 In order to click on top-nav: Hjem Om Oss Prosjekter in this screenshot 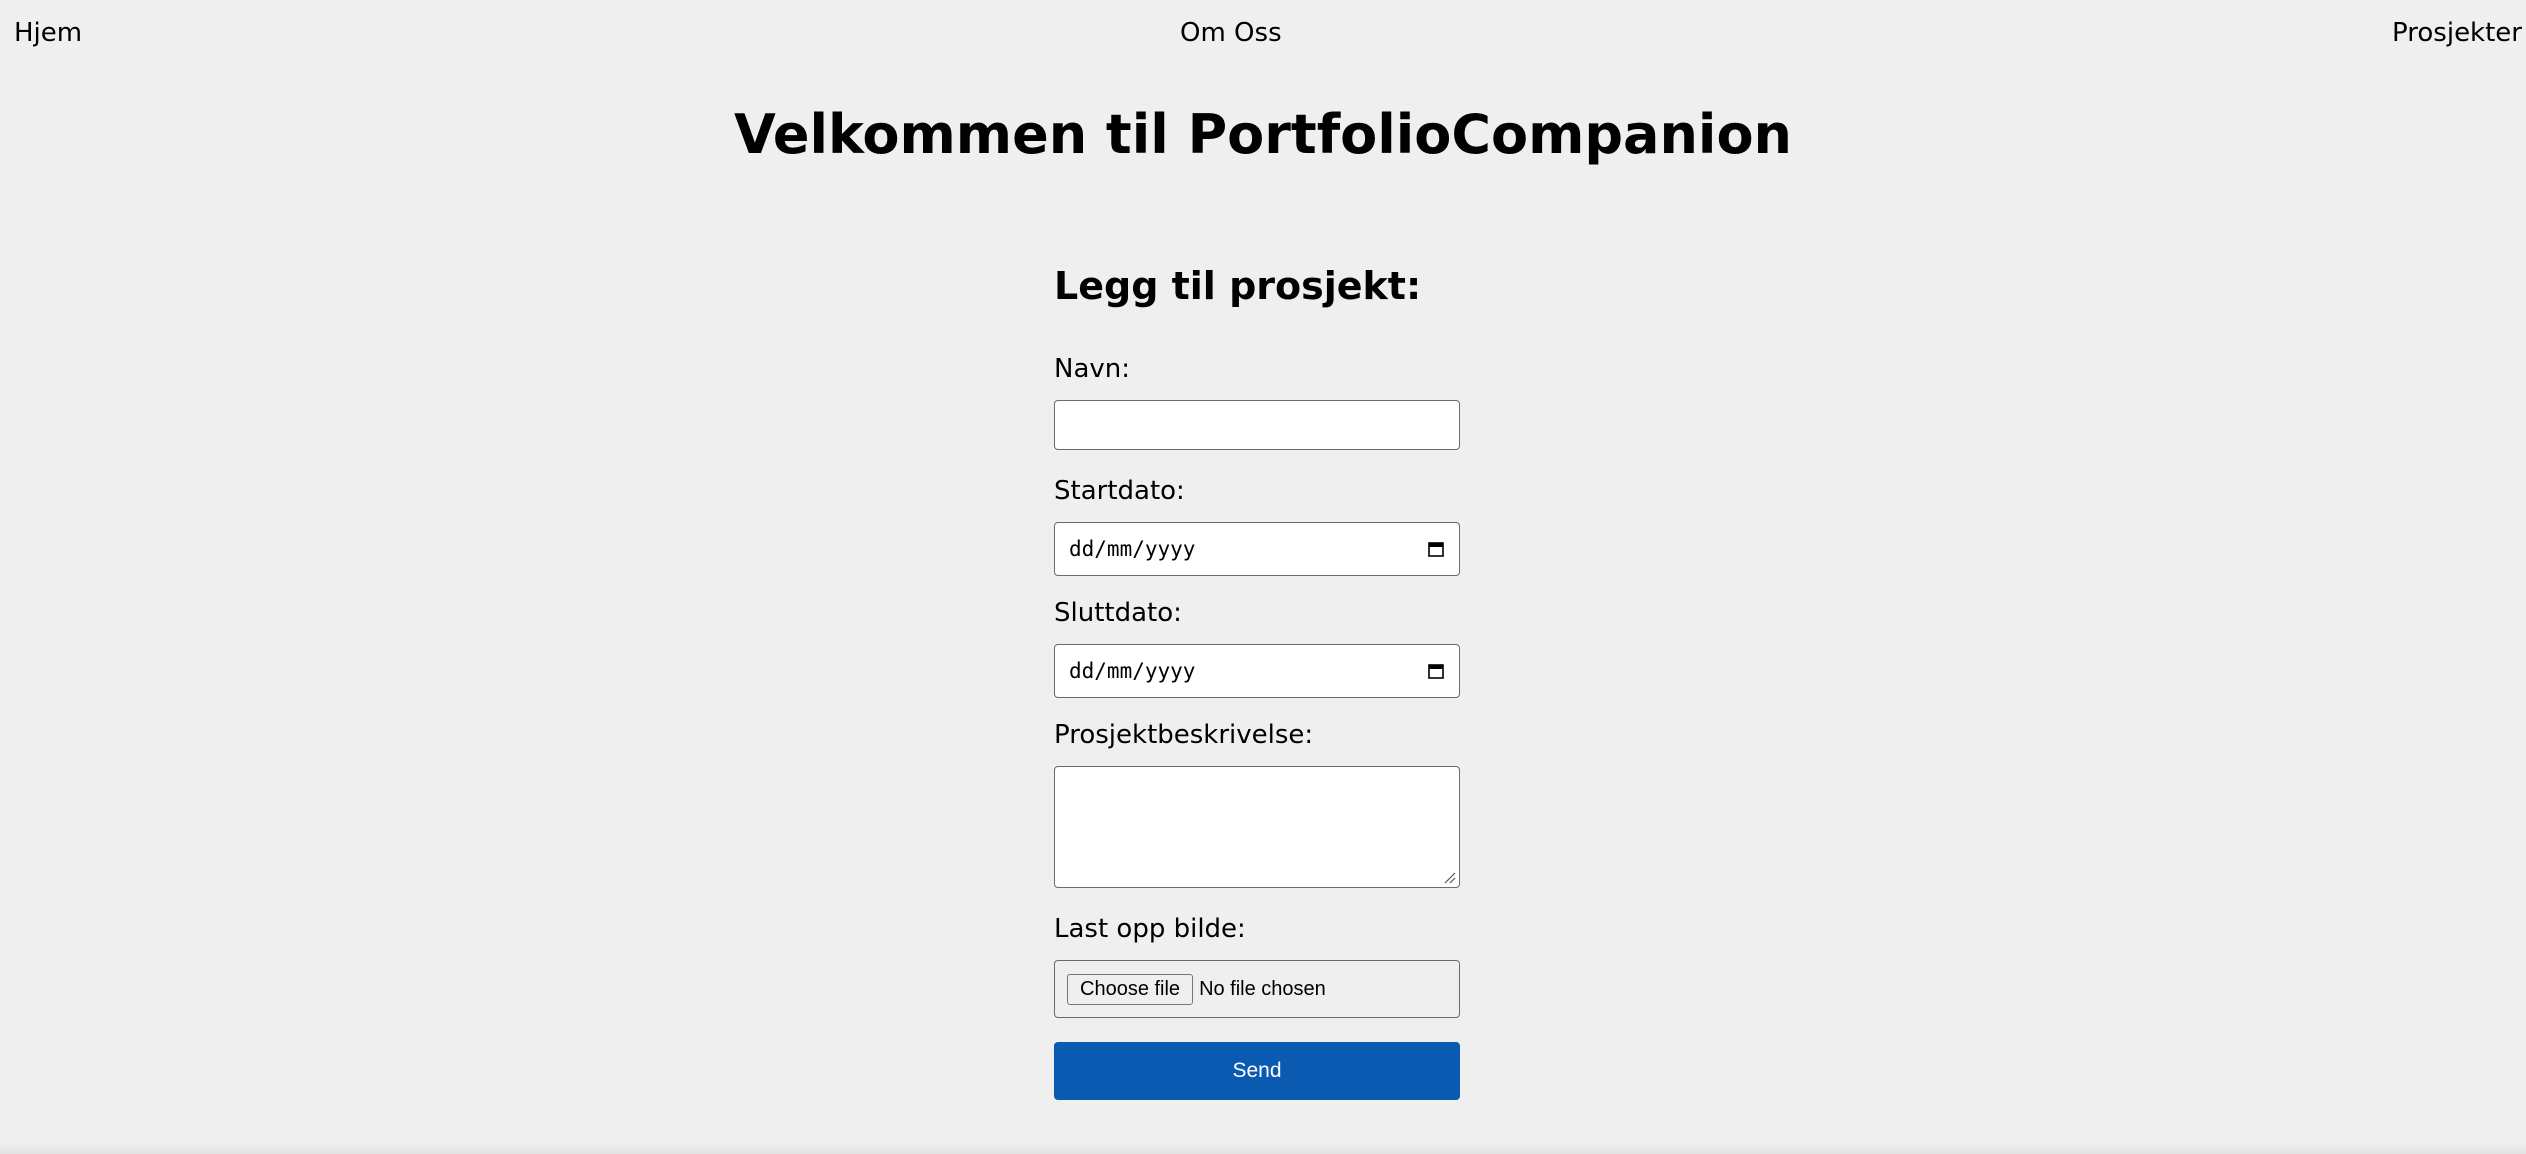, I will do `click(1263, 38)`.